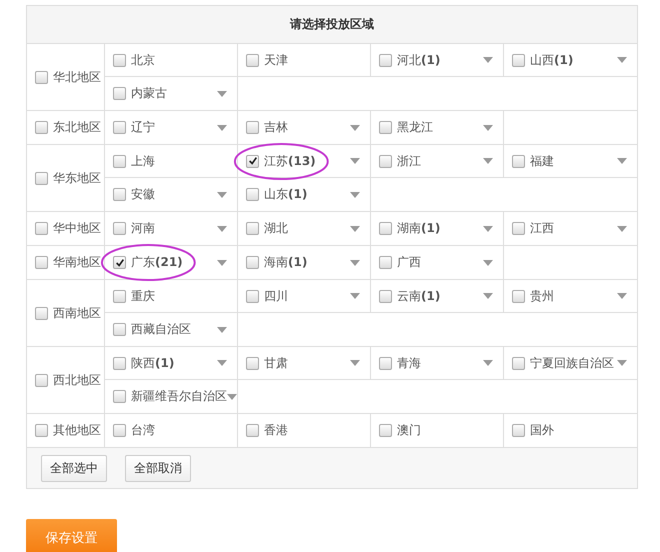 This screenshot has height=552, width=660. What do you see at coordinates (276, 430) in the screenshot?
I see `province-label: 香港` at bounding box center [276, 430].